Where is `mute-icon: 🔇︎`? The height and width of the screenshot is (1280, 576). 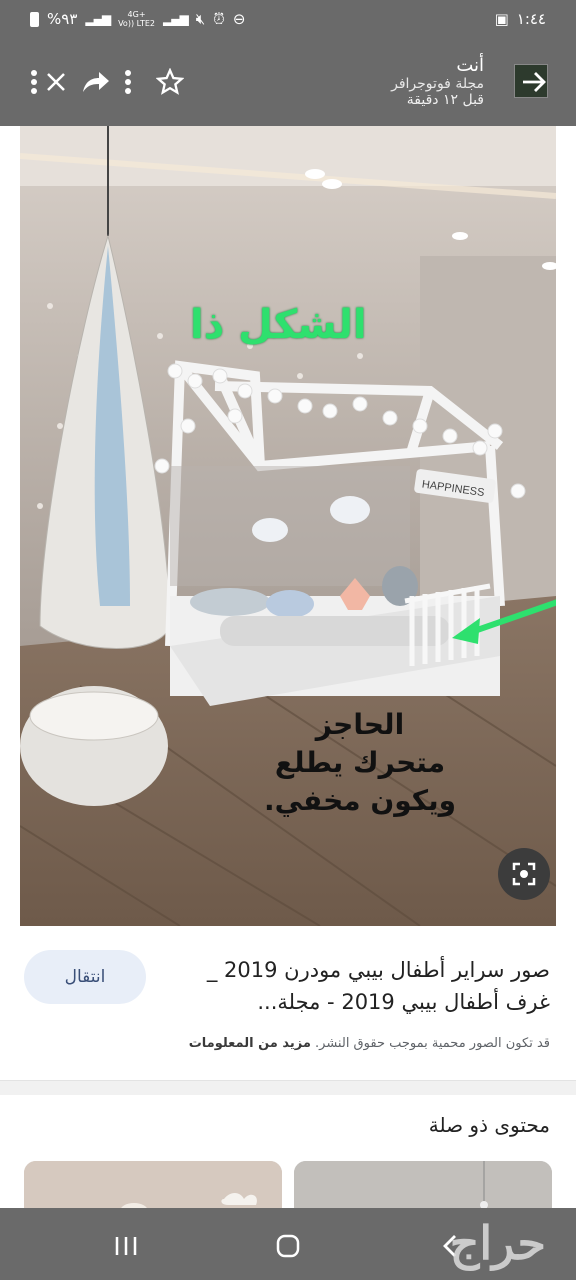 mute-icon: 🔇︎ is located at coordinates (200, 19).